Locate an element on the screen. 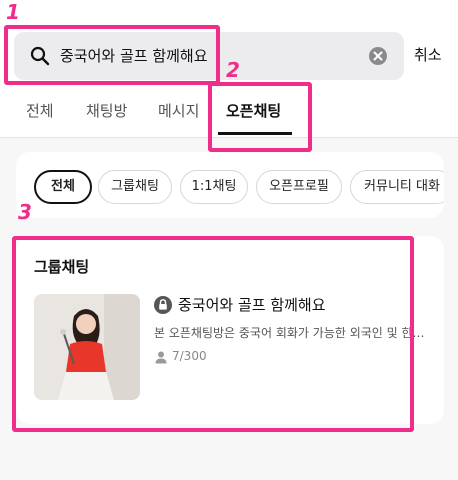 The width and height of the screenshot is (458, 480). filter-chip-community: 커뮤니티 대화 is located at coordinates (397, 187).